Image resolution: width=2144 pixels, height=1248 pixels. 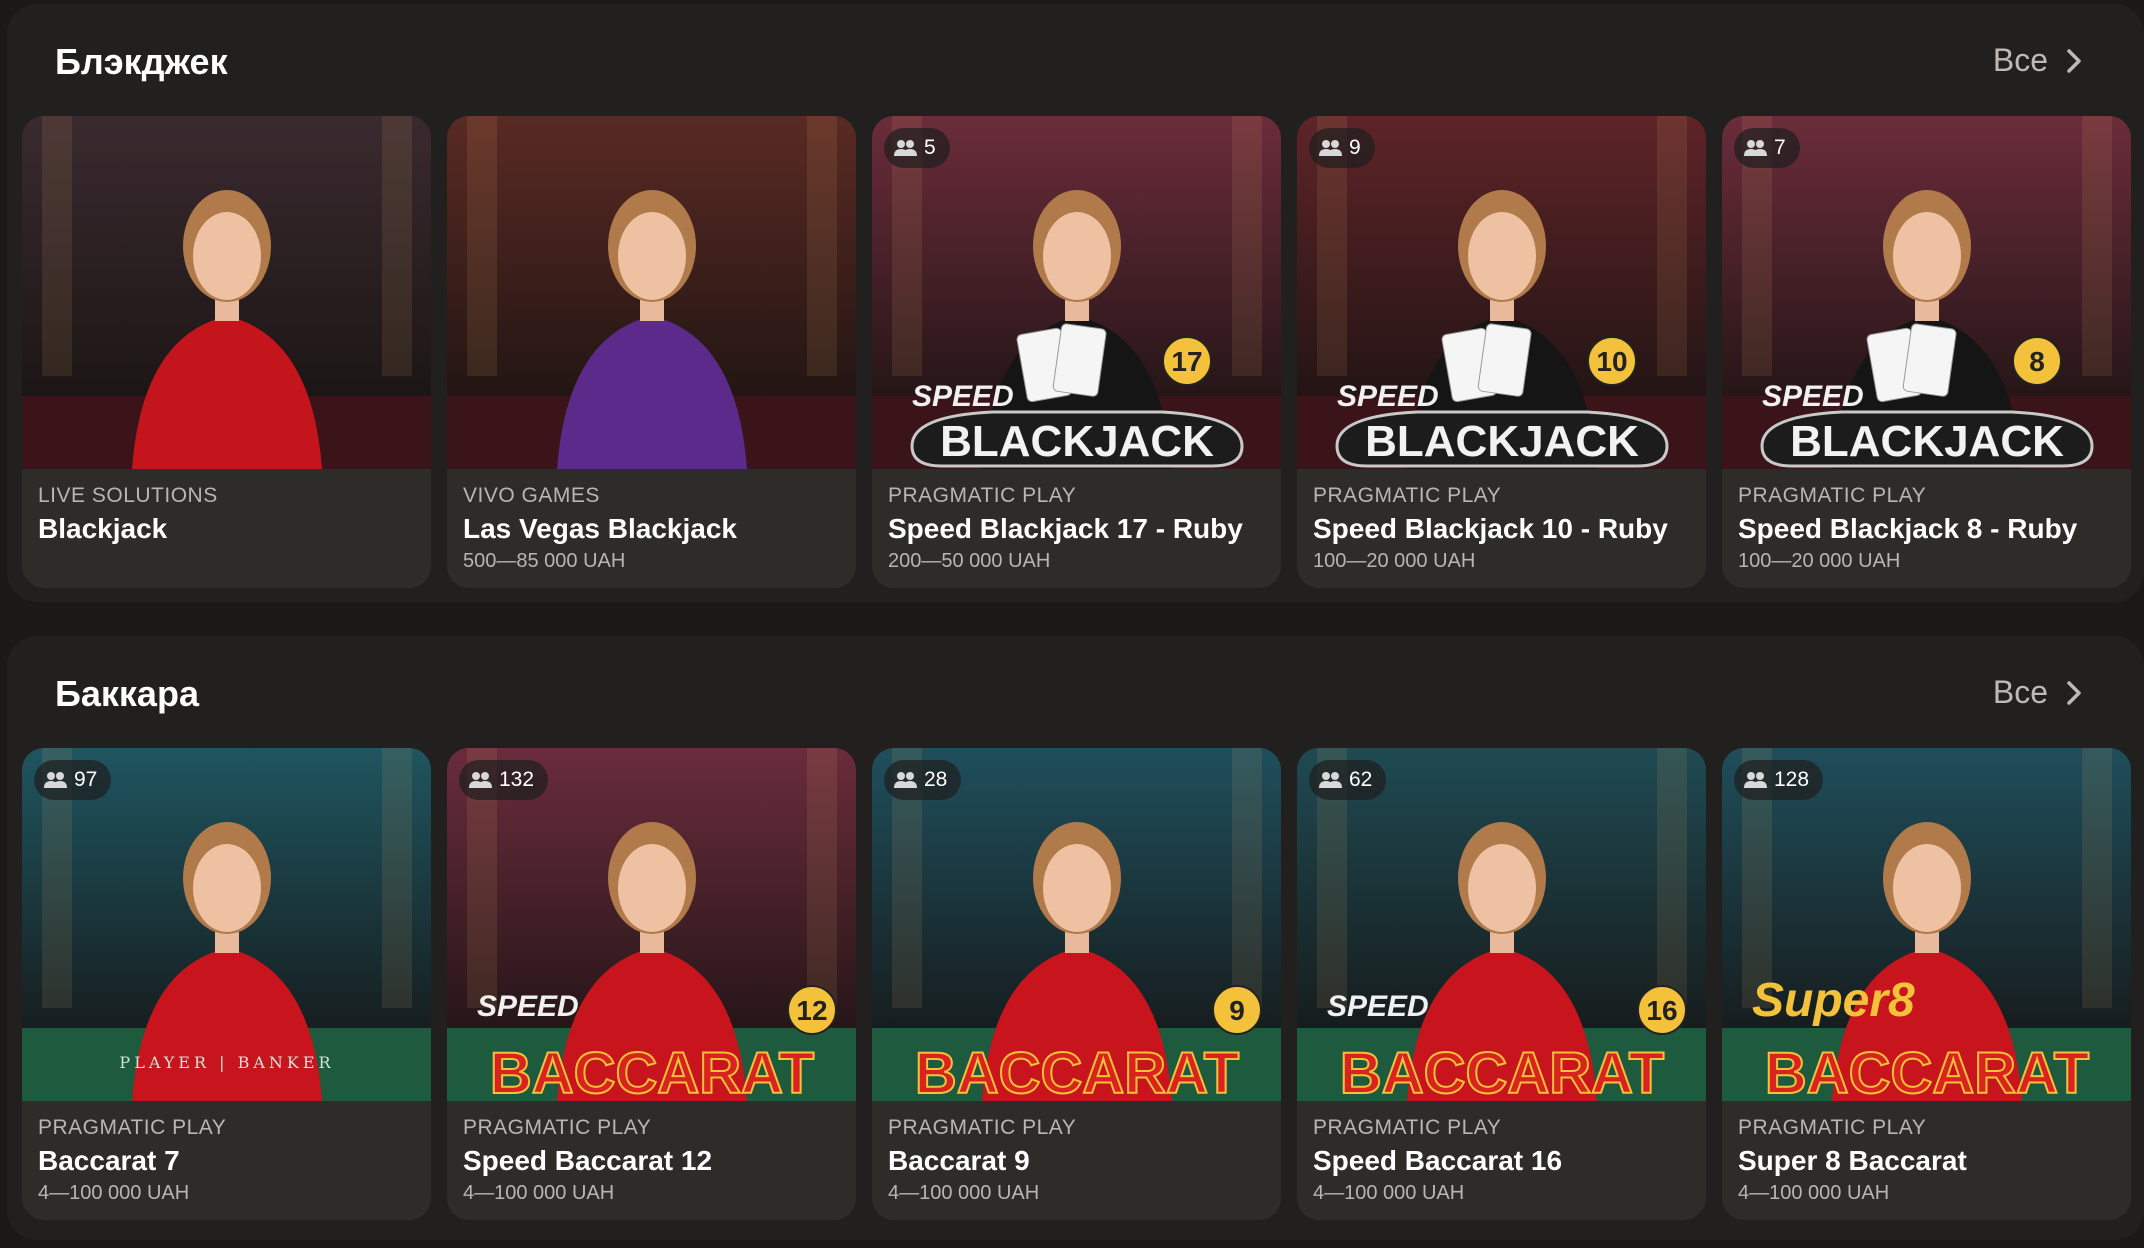 I want to click on game-image: BACCARAT SPEED 12 132, so click(x=651, y=924).